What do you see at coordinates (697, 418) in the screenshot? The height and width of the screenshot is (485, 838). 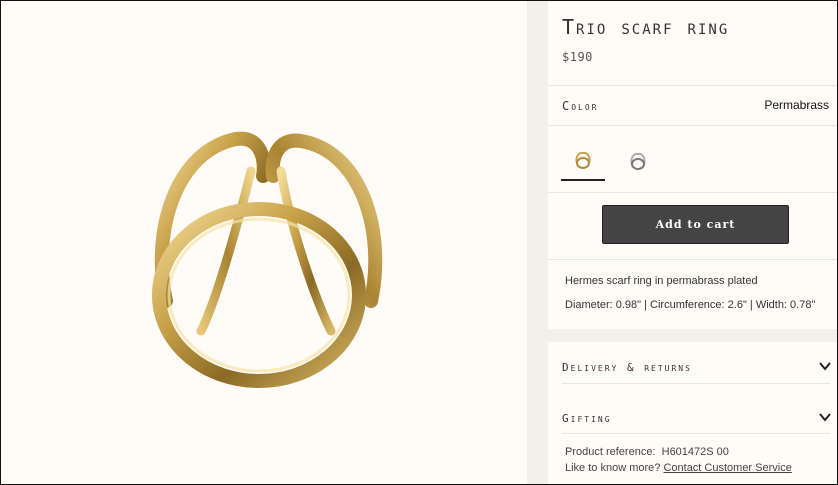 I see `accordion-gifting: Gifting` at bounding box center [697, 418].